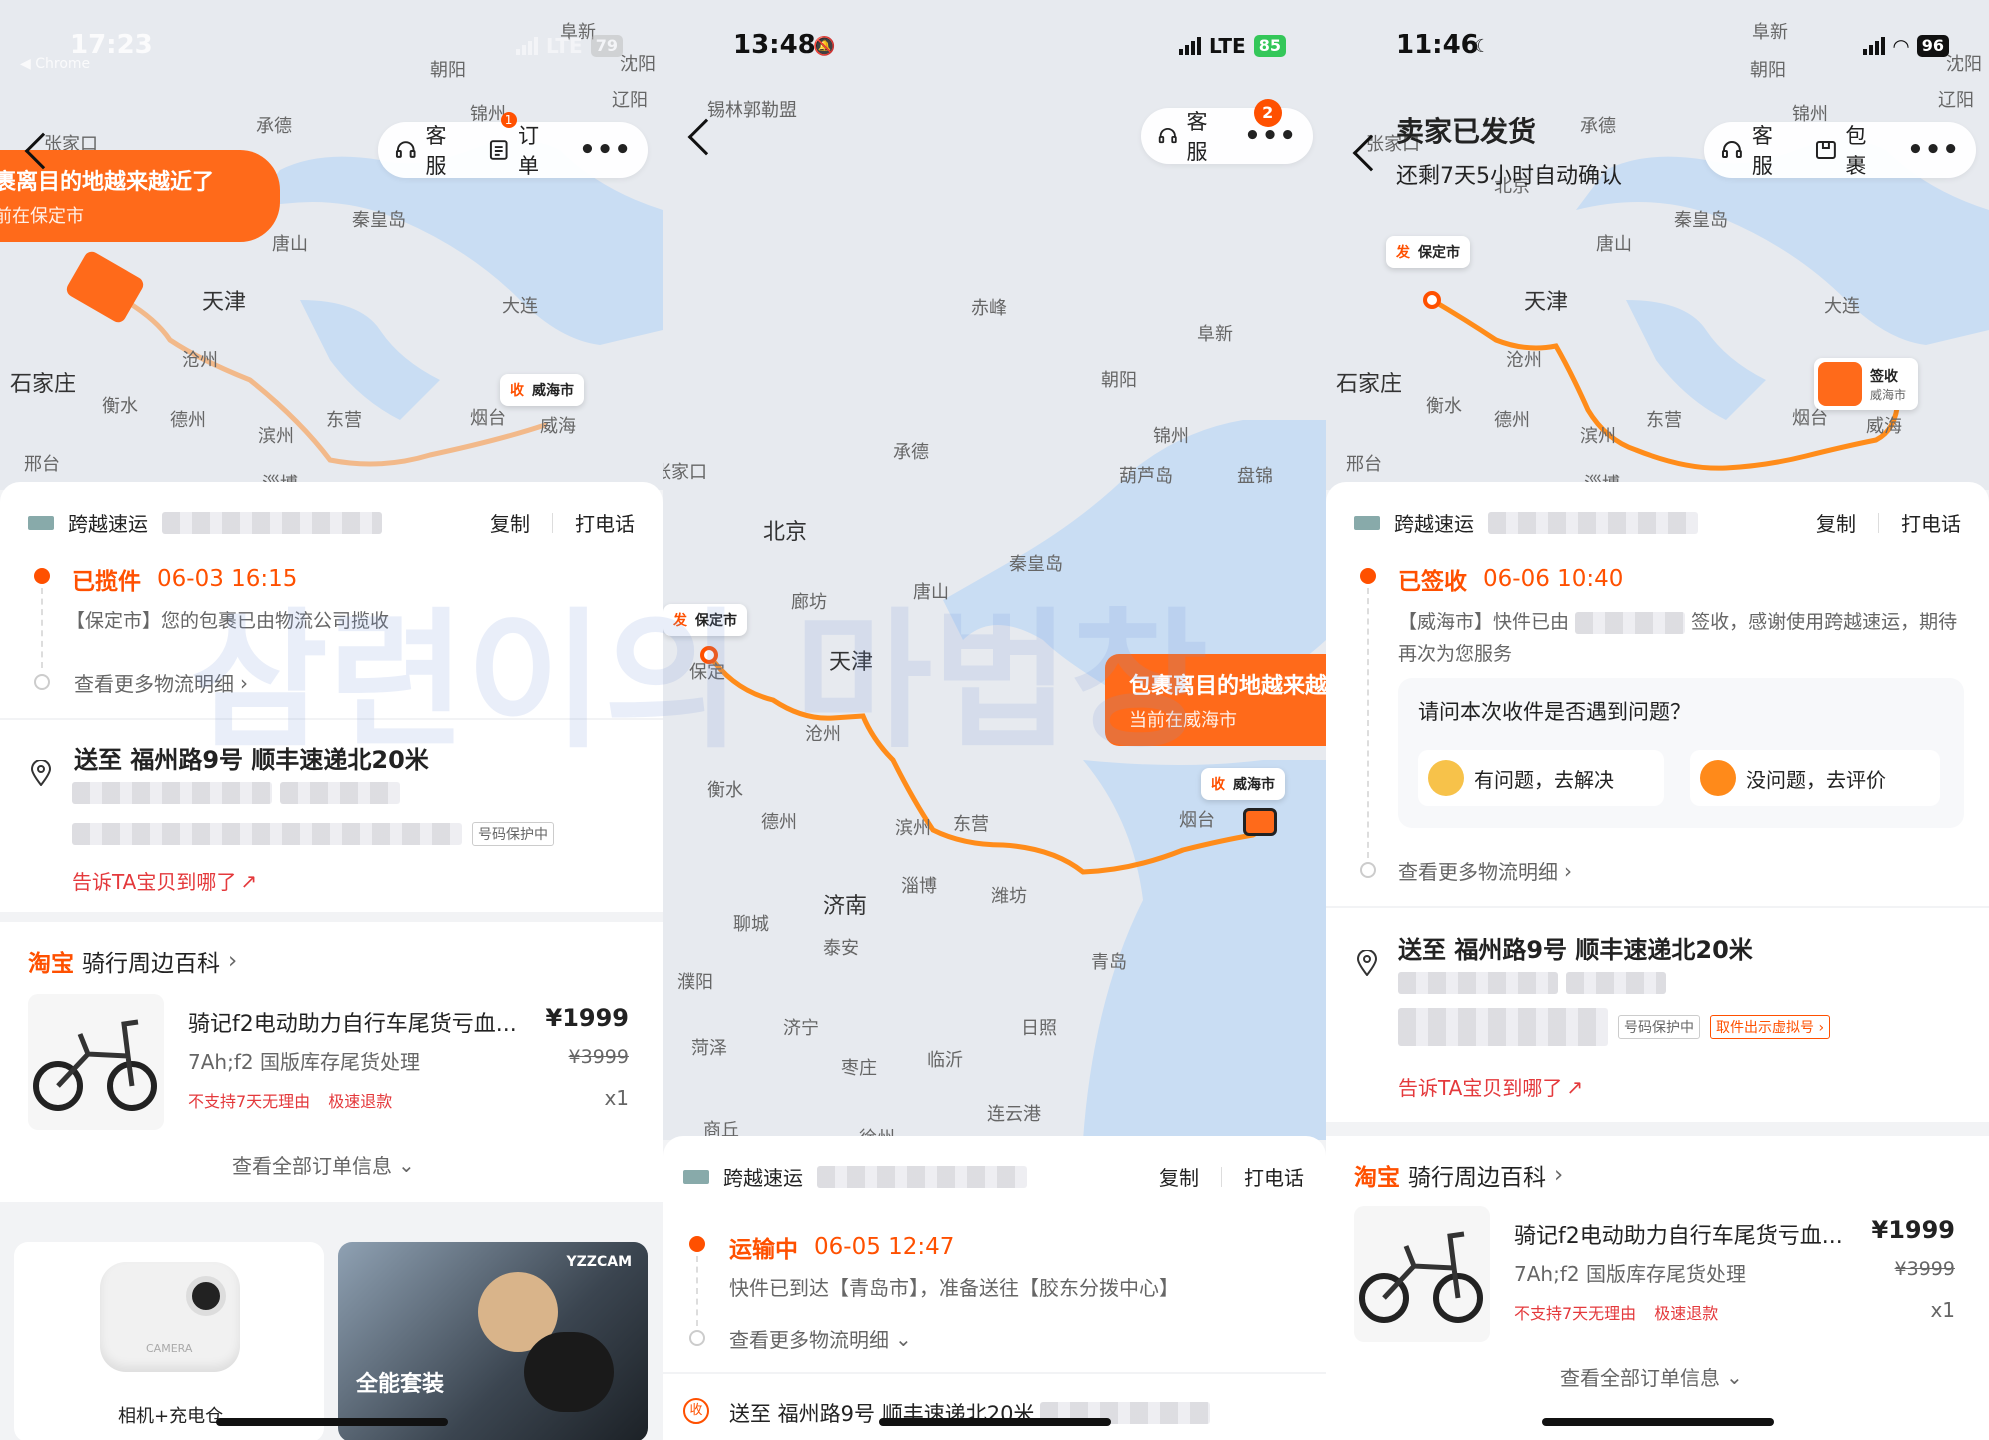 The width and height of the screenshot is (1989, 1440). I want to click on event-text: 快件已到达【青岛市】，准备送往【胶东分拨中心】, so click(954, 1288).